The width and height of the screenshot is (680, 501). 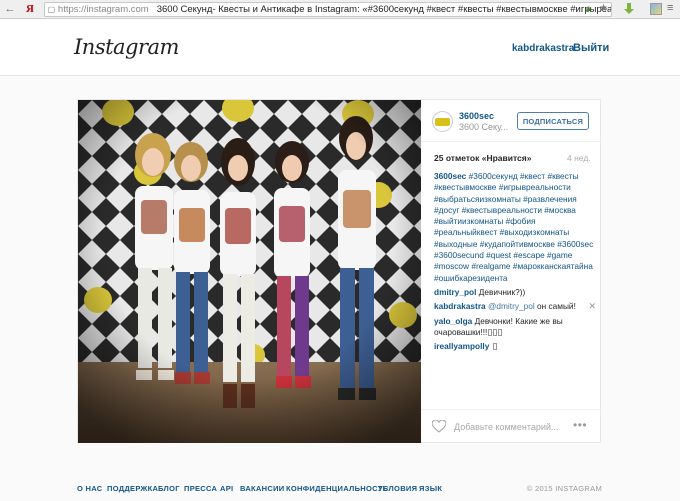 What do you see at coordinates (200, 488) in the screenshot?
I see `footer-link-press: ПРЕССА` at bounding box center [200, 488].